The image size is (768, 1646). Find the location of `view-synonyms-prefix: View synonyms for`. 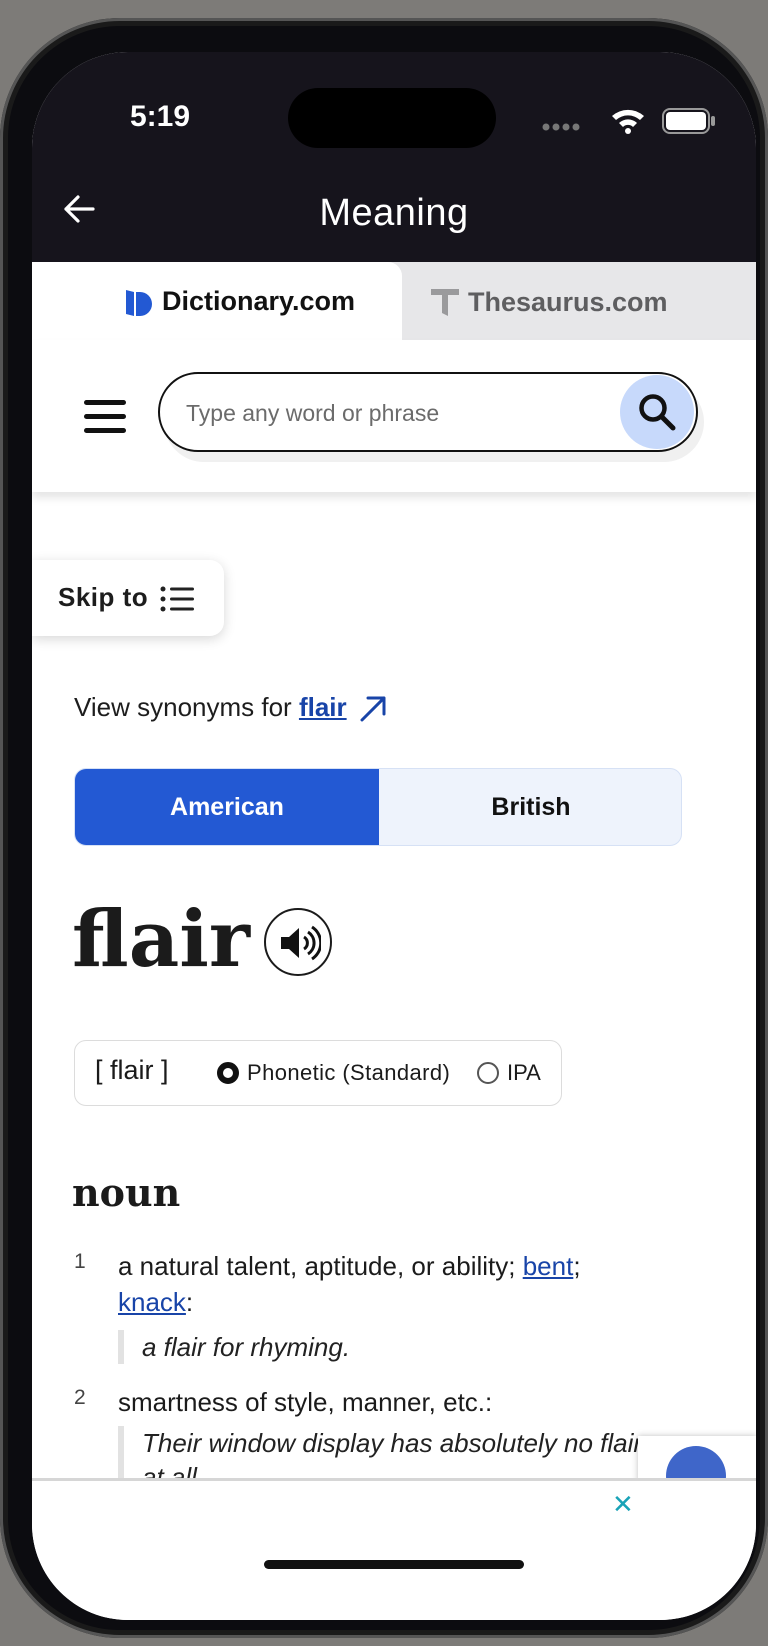

view-synonyms-prefix: View synonyms for is located at coordinates (186, 707).